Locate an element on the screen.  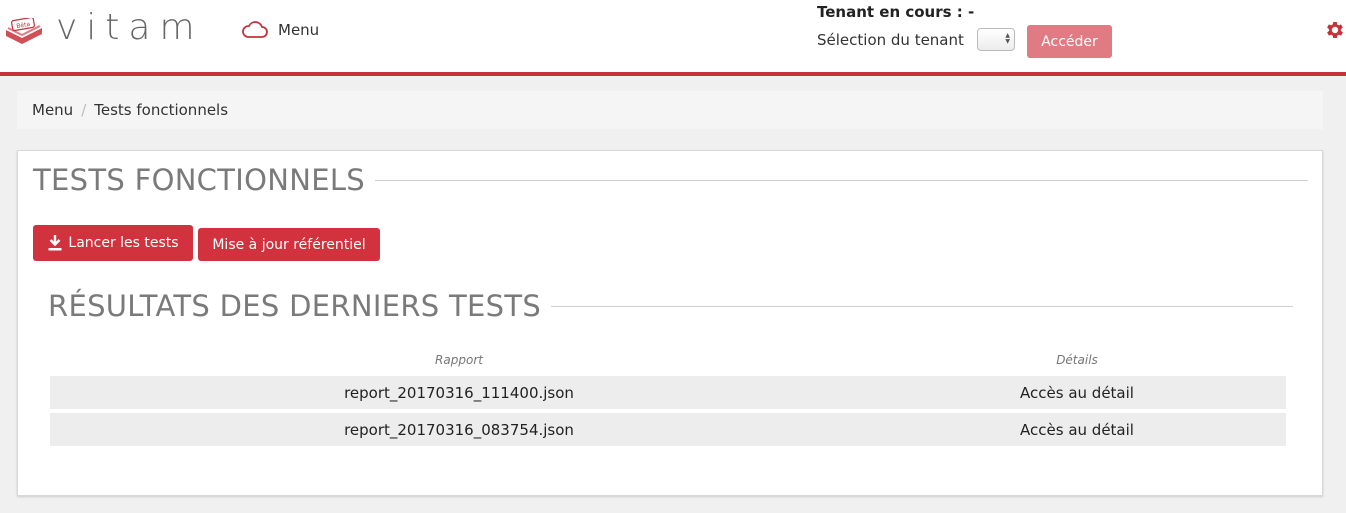
page-title: TESTS FONCTIONNELS is located at coordinates (199, 180).